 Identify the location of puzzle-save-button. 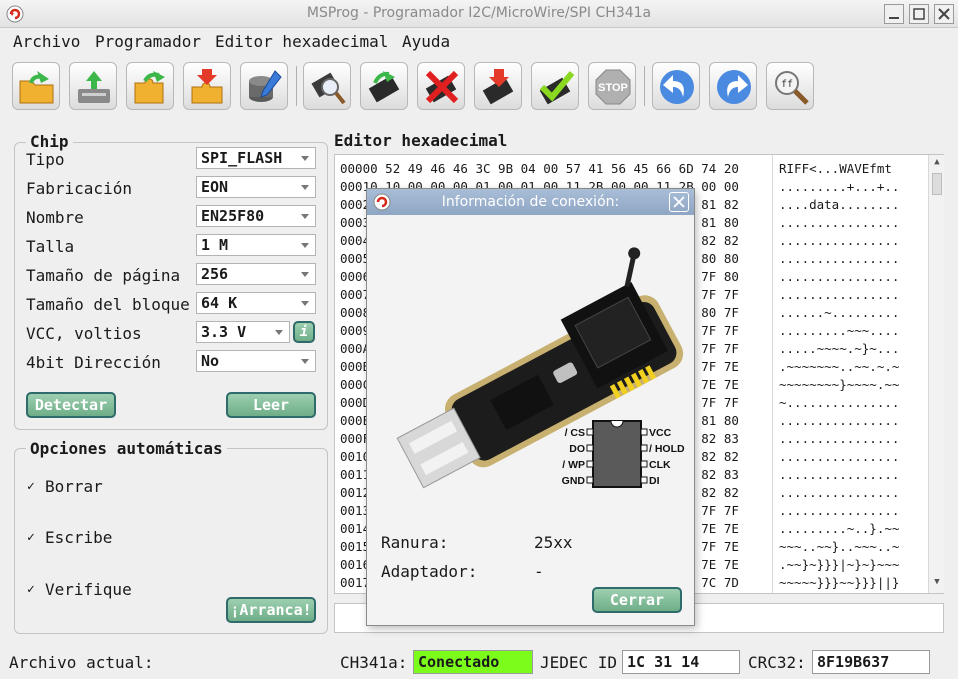
(207, 86).